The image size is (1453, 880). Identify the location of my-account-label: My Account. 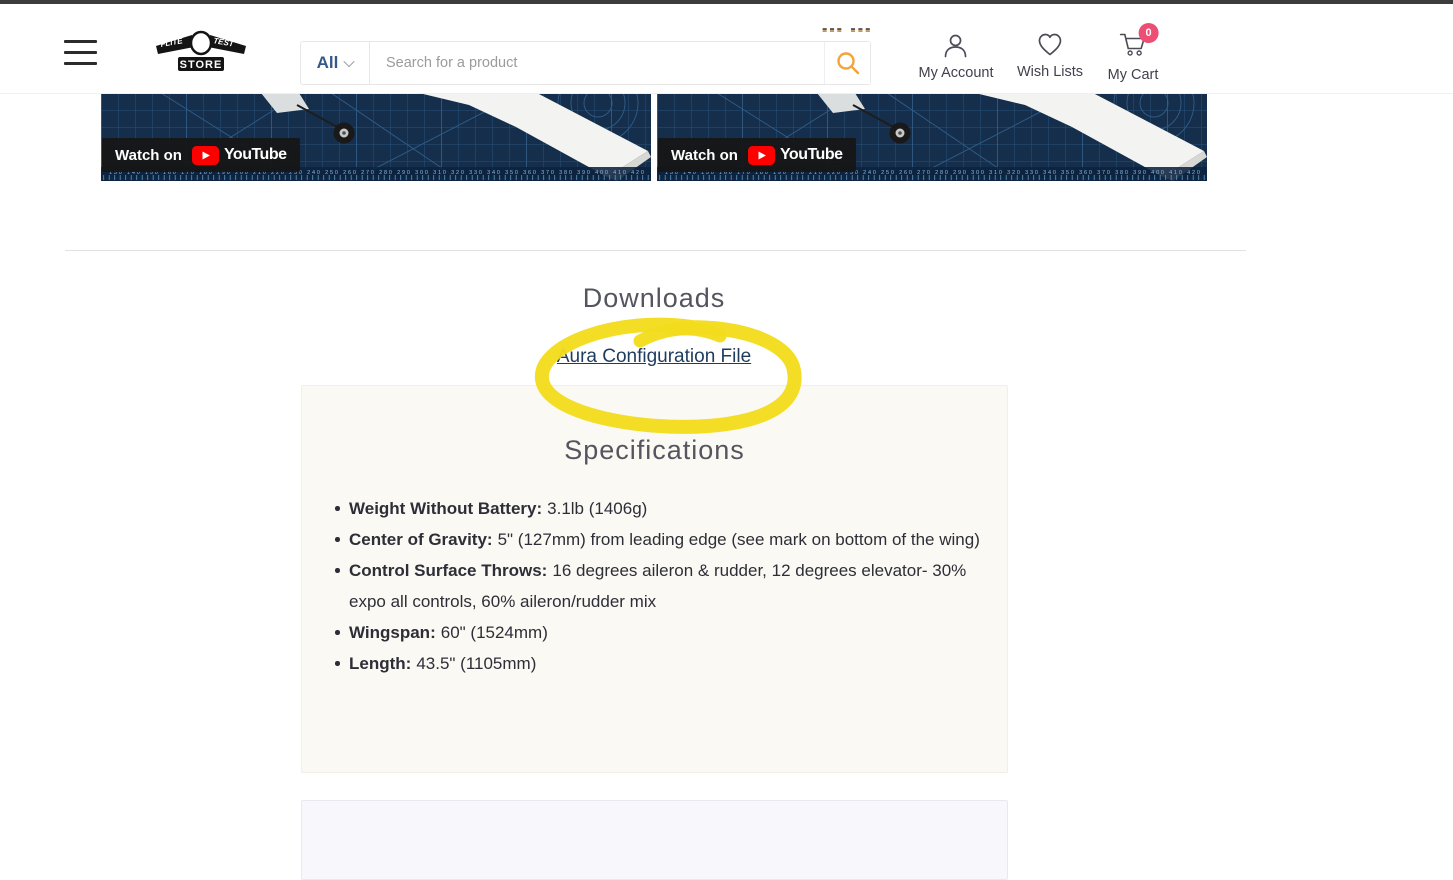
(956, 73).